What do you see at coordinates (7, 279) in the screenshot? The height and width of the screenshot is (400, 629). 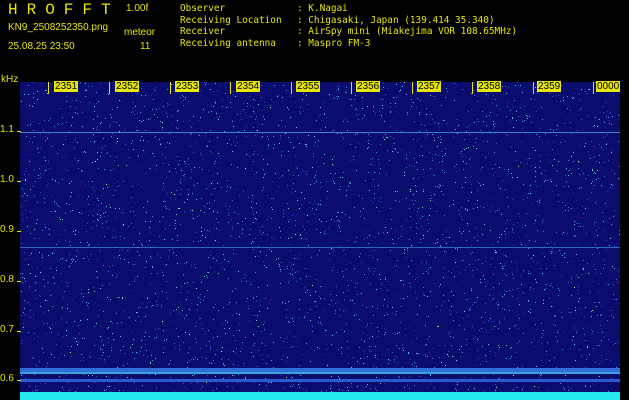 I see `y-tick-label: 0.8` at bounding box center [7, 279].